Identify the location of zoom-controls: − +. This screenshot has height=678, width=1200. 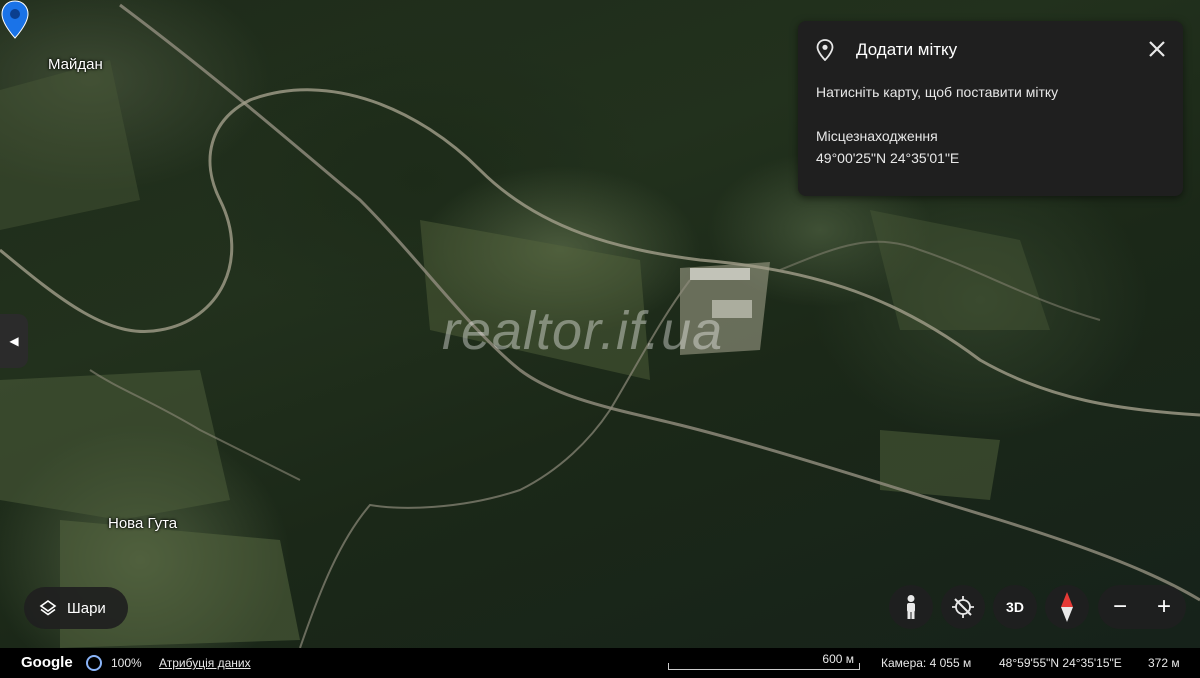
(1142, 607).